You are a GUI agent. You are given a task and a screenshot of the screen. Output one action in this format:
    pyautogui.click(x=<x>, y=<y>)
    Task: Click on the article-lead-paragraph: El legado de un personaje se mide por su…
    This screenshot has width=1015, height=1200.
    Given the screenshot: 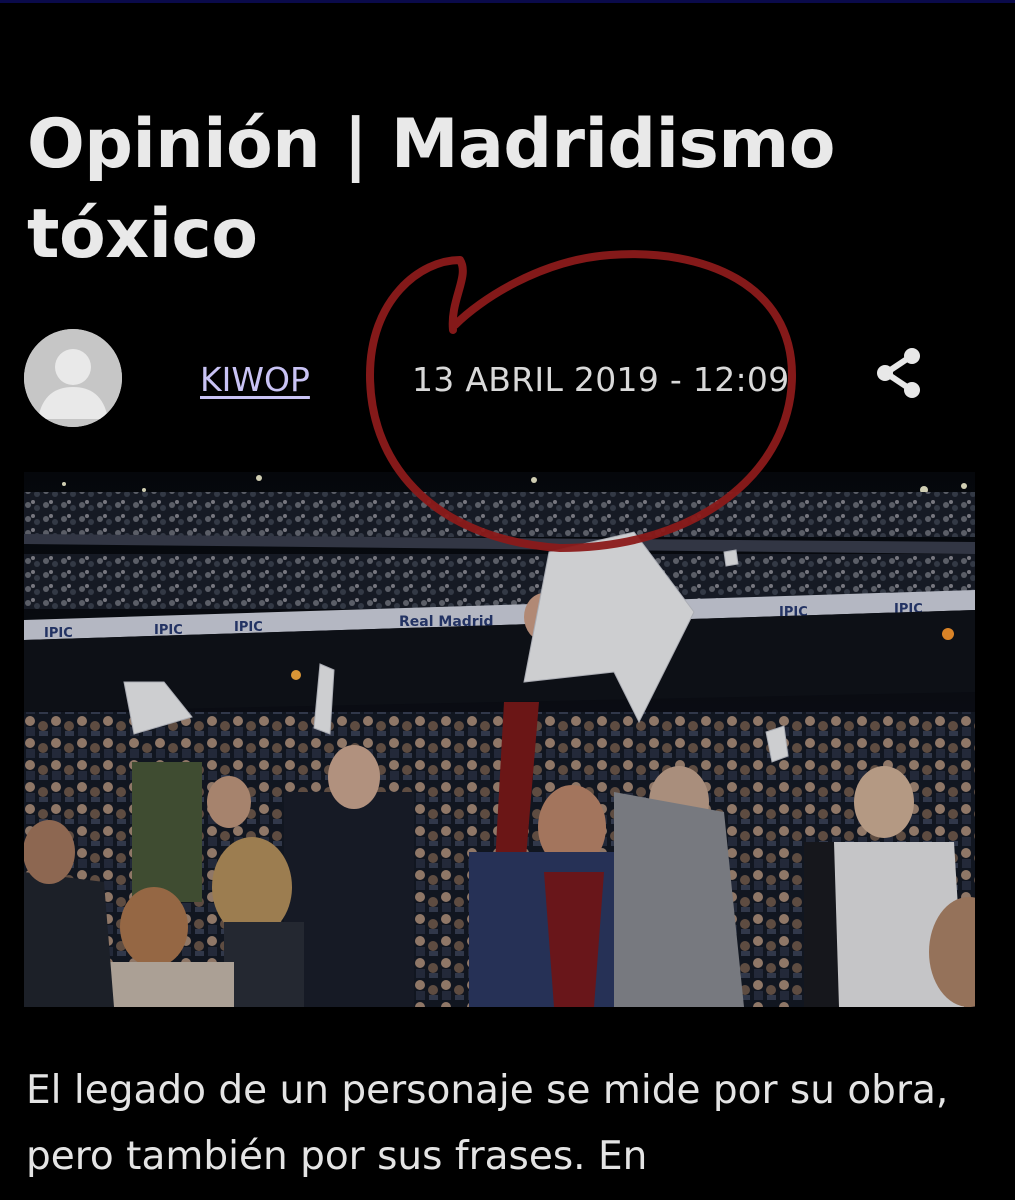 What is the action you would take?
    pyautogui.click(x=487, y=1123)
    